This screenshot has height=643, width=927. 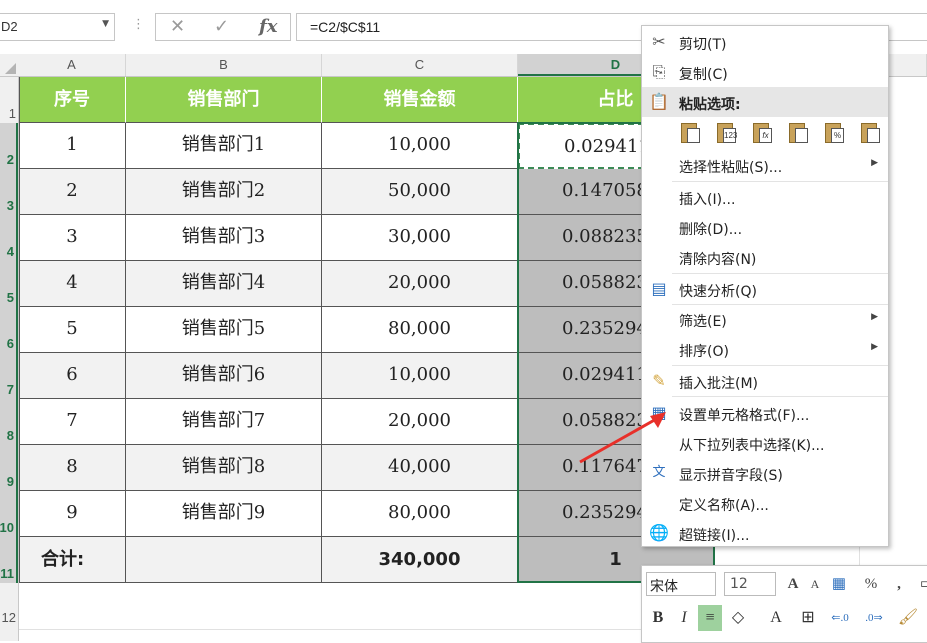 I want to click on row-header: 4, so click(x=9, y=238).